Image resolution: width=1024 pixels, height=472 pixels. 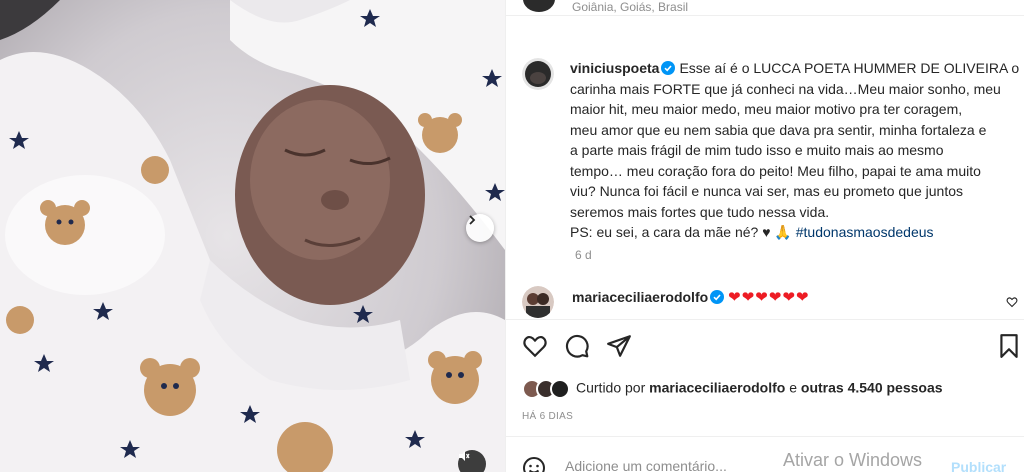 What do you see at coordinates (583, 255) in the screenshot?
I see `caption-age: 6 d` at bounding box center [583, 255].